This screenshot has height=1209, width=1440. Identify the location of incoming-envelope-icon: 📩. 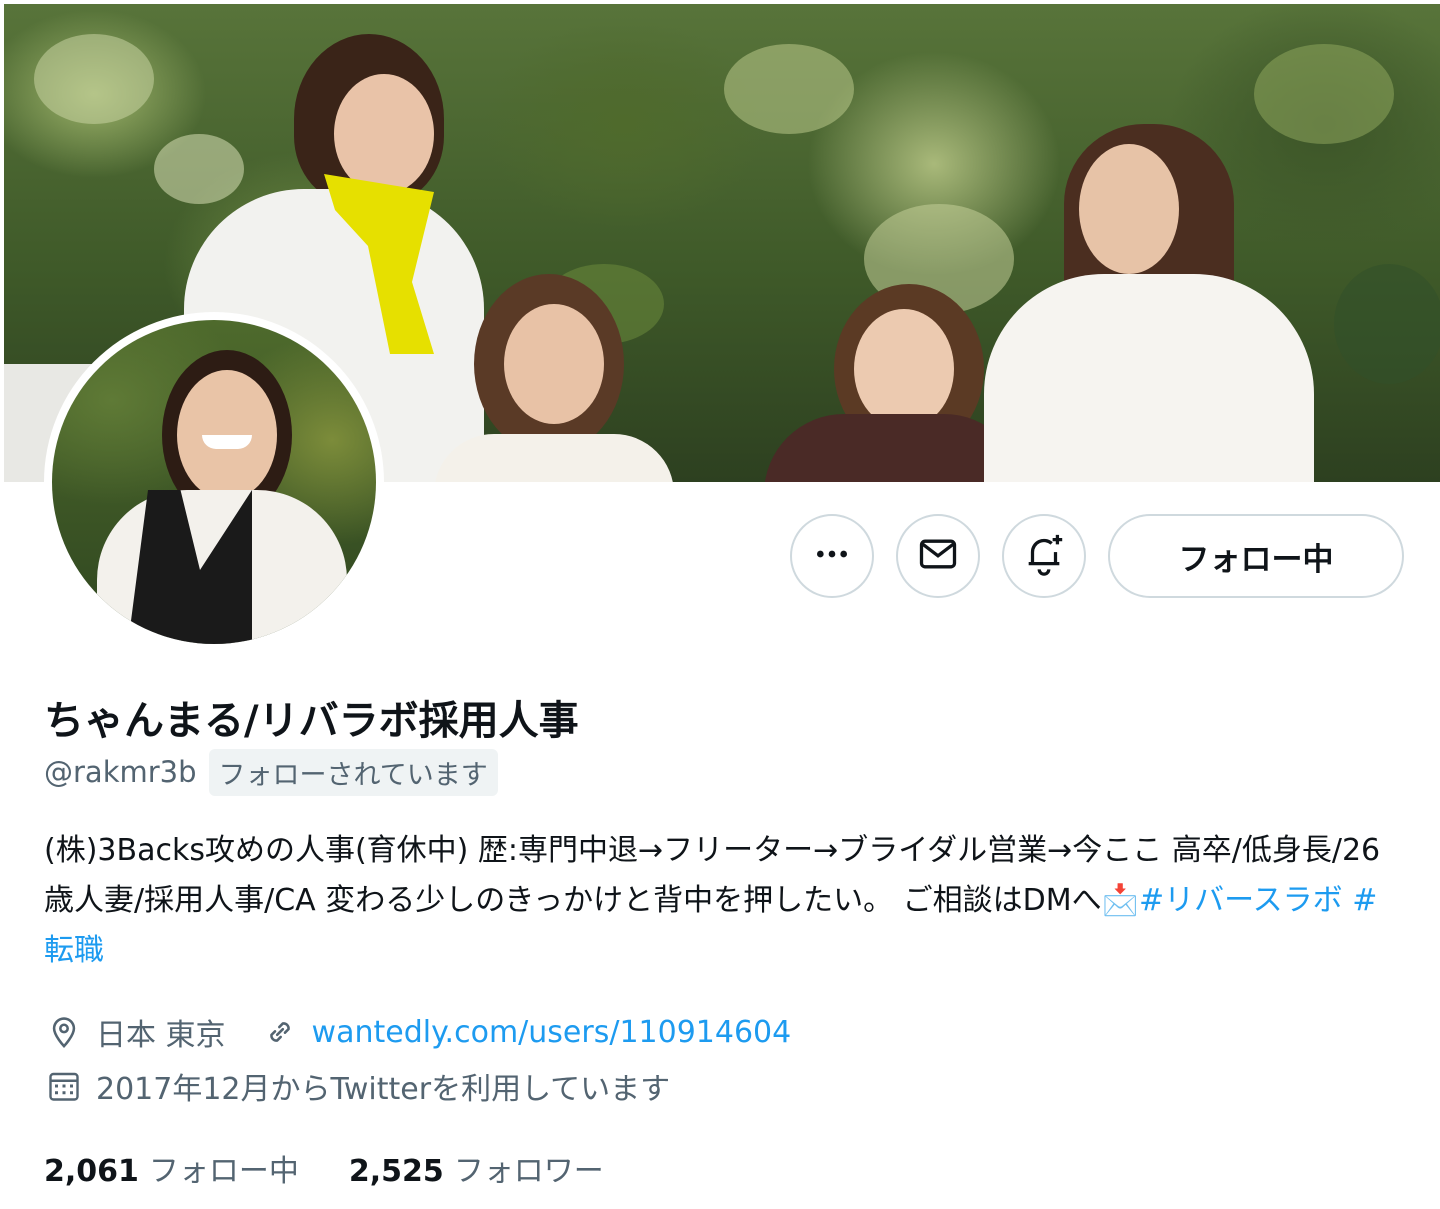
(1120, 900).